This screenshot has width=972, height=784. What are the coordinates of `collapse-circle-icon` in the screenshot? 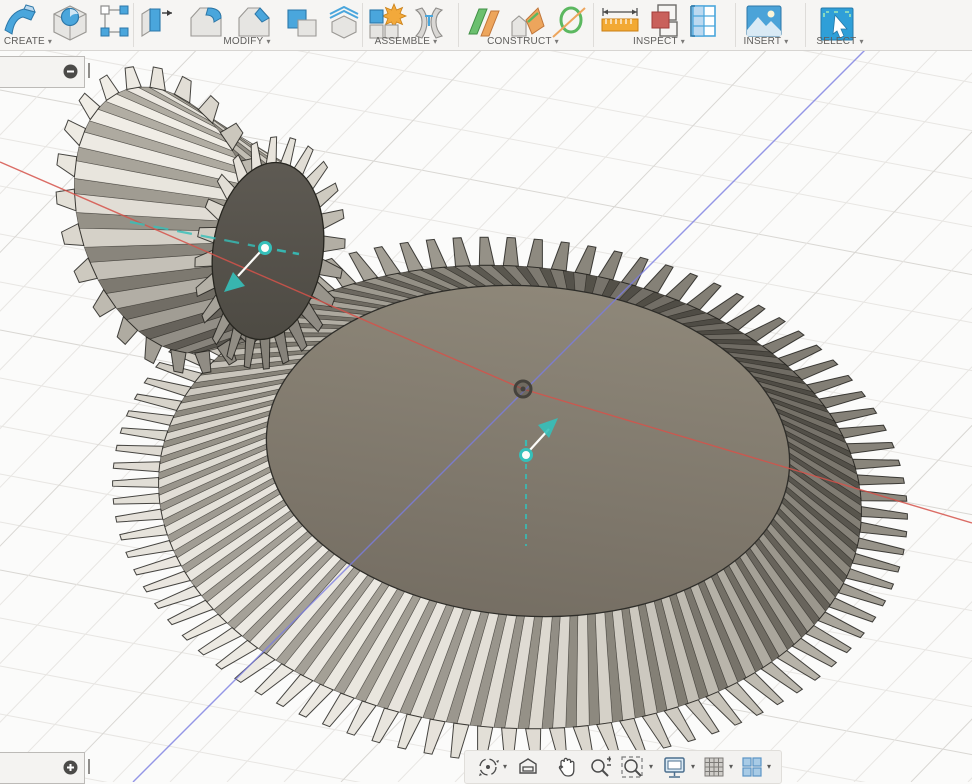 It's located at (70, 71).